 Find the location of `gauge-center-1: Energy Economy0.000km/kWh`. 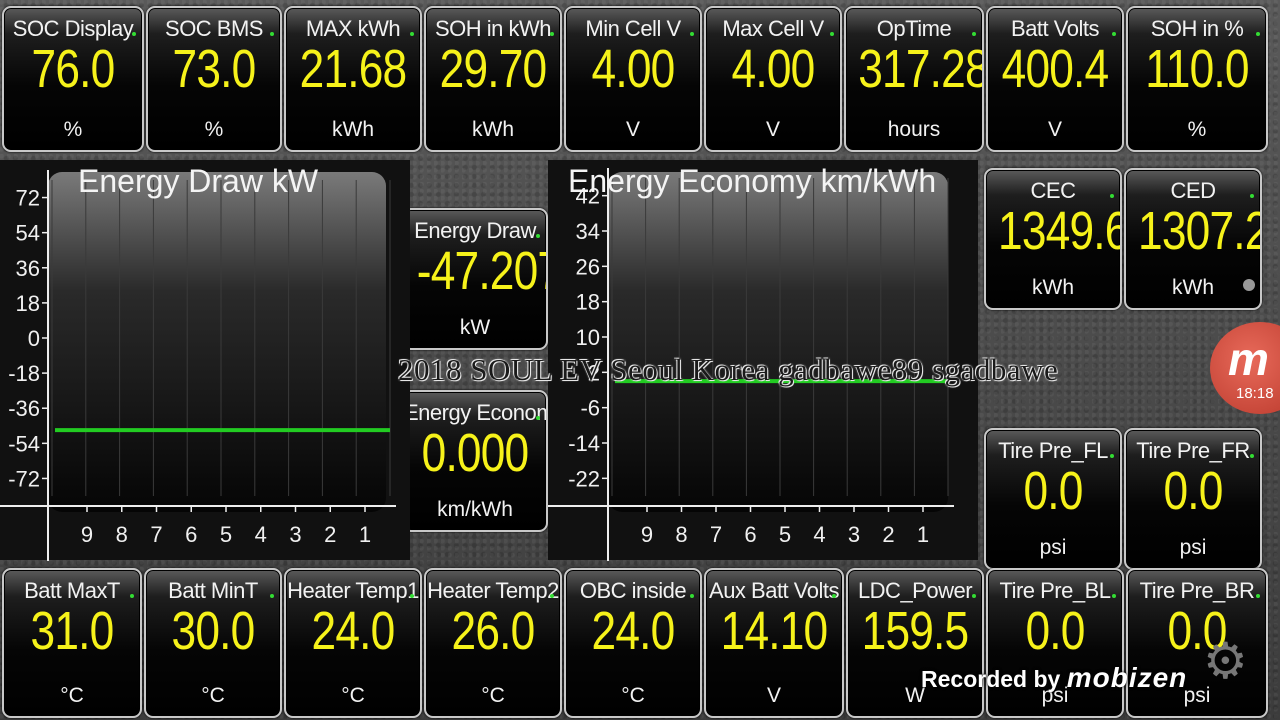

gauge-center-1: Energy Economy0.000km/kWh is located at coordinates (475, 461).